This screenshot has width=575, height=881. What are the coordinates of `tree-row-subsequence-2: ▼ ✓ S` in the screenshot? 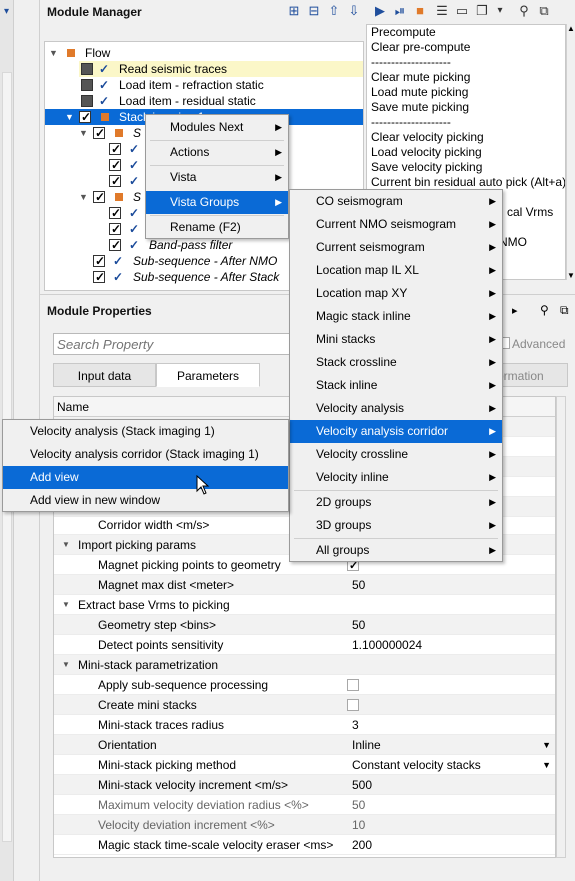 It's located at (114, 197).